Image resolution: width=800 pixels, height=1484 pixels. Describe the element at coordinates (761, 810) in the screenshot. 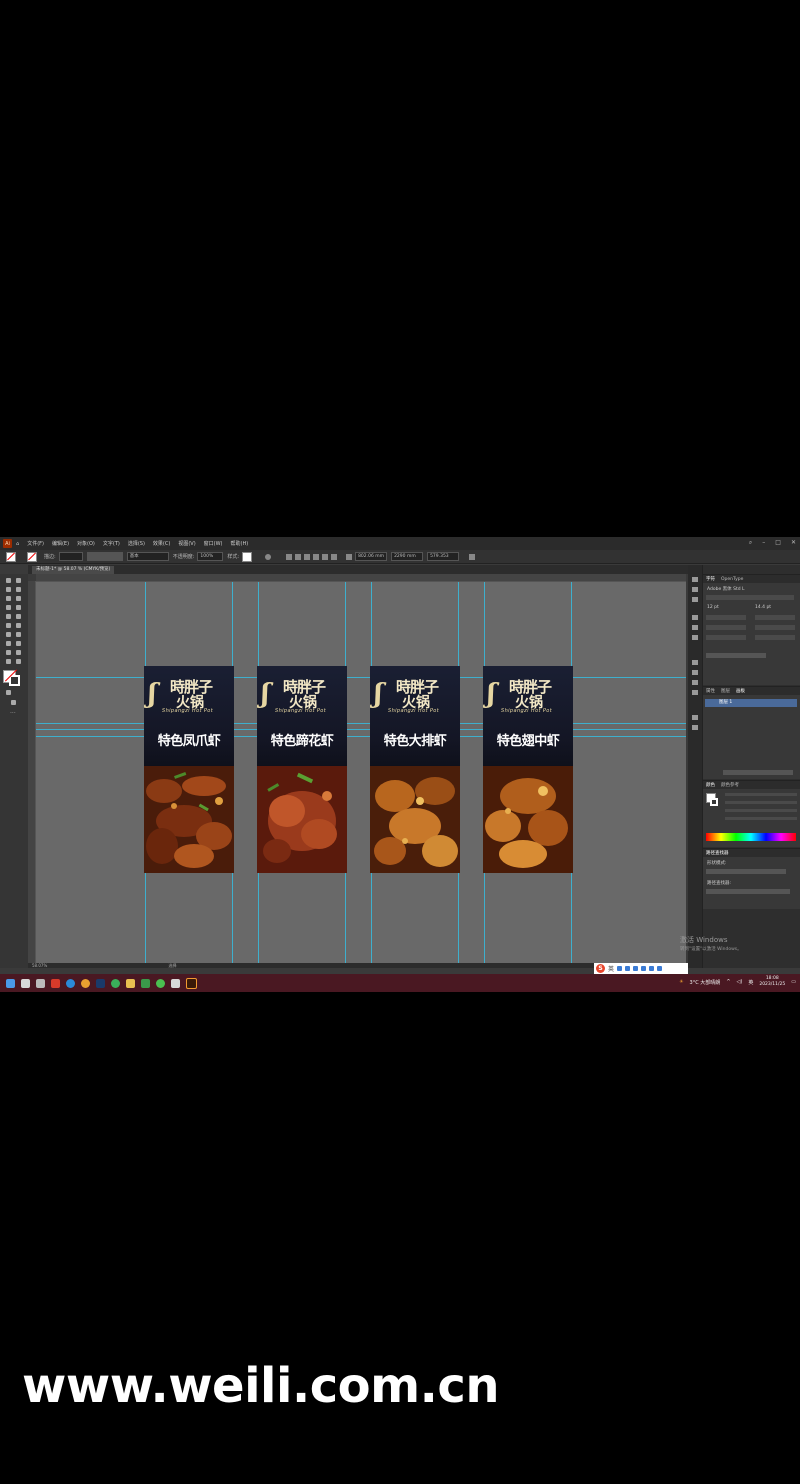

I see `yellow-slider` at that location.